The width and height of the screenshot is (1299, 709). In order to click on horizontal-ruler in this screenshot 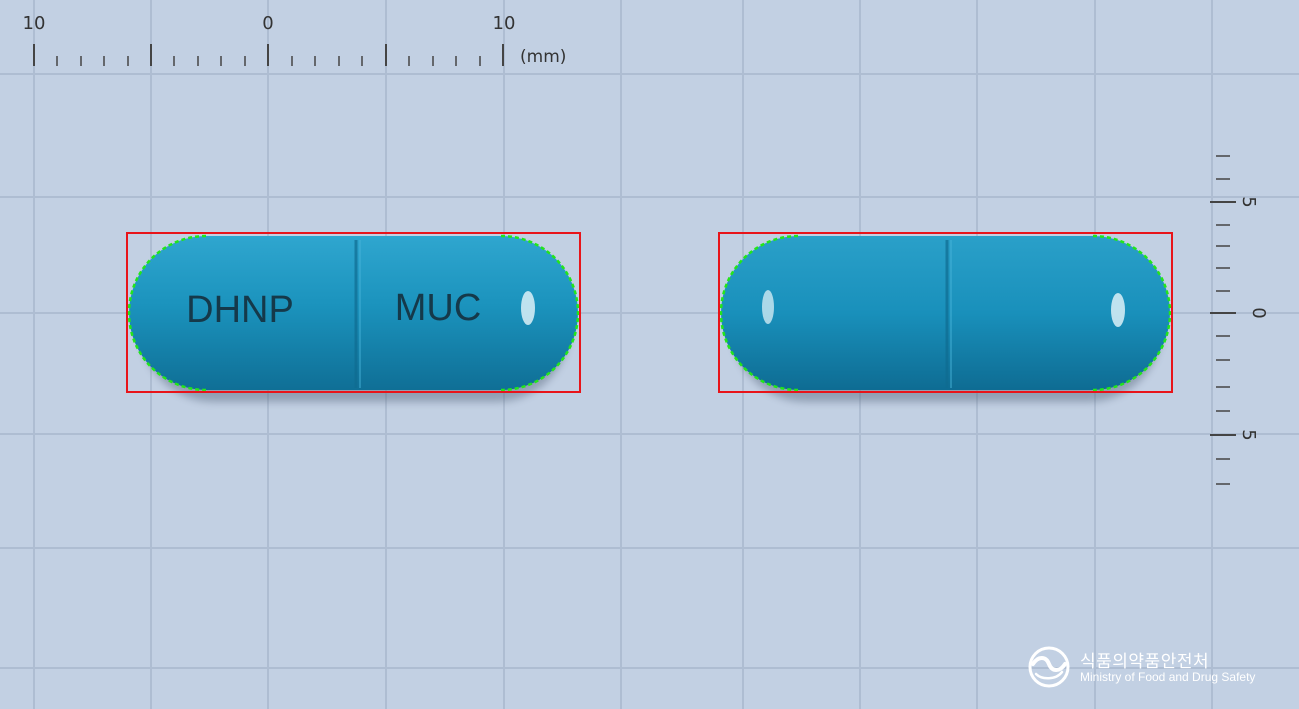, I will do `click(268, 55)`.